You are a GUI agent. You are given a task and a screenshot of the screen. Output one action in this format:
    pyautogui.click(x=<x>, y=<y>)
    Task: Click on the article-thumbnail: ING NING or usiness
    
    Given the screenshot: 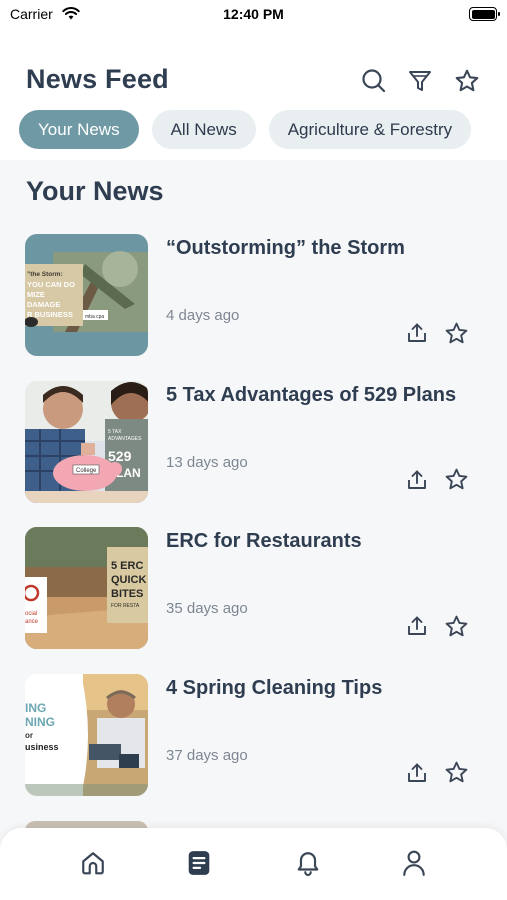 What is the action you would take?
    pyautogui.click(x=86, y=734)
    